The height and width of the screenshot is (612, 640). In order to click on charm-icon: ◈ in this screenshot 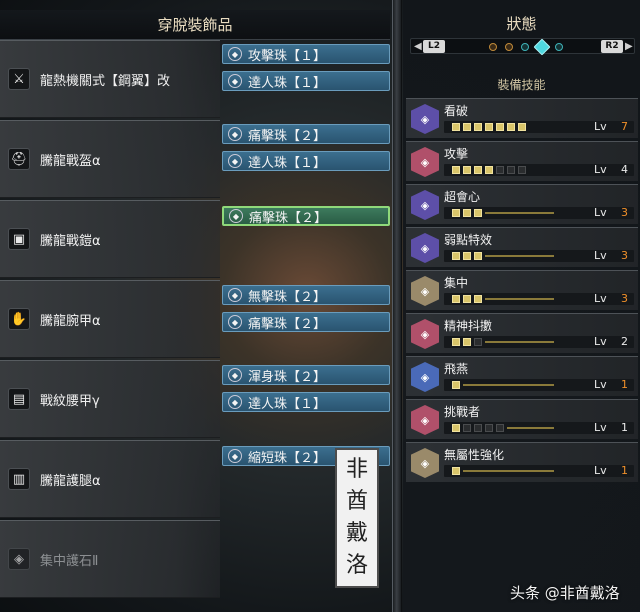, I will do `click(19, 559)`.